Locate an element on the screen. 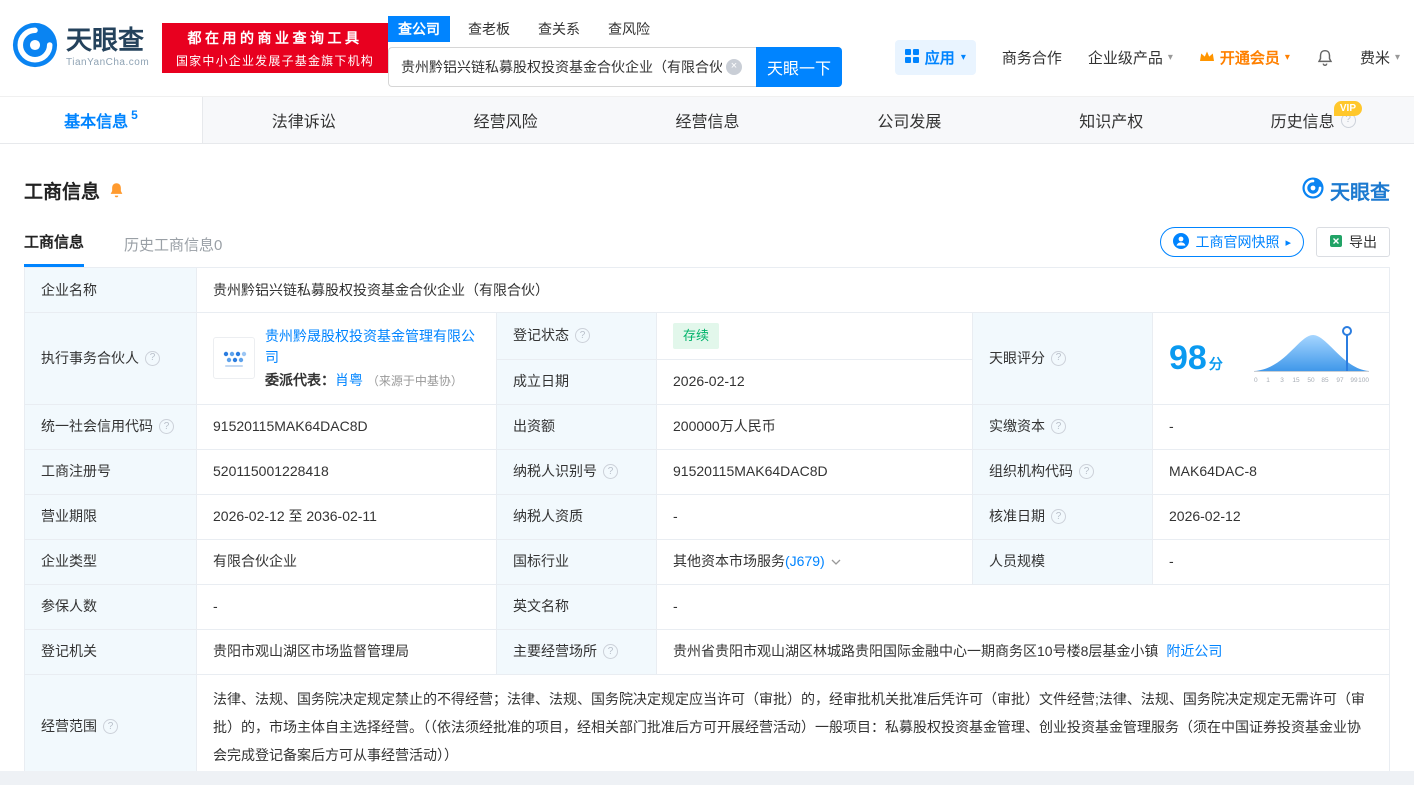 The height and width of the screenshot is (785, 1414). table-row: 企业名称 贵州黔铝兴链私募股权投资基金合伙企业（有限合伙） is located at coordinates (707, 290).